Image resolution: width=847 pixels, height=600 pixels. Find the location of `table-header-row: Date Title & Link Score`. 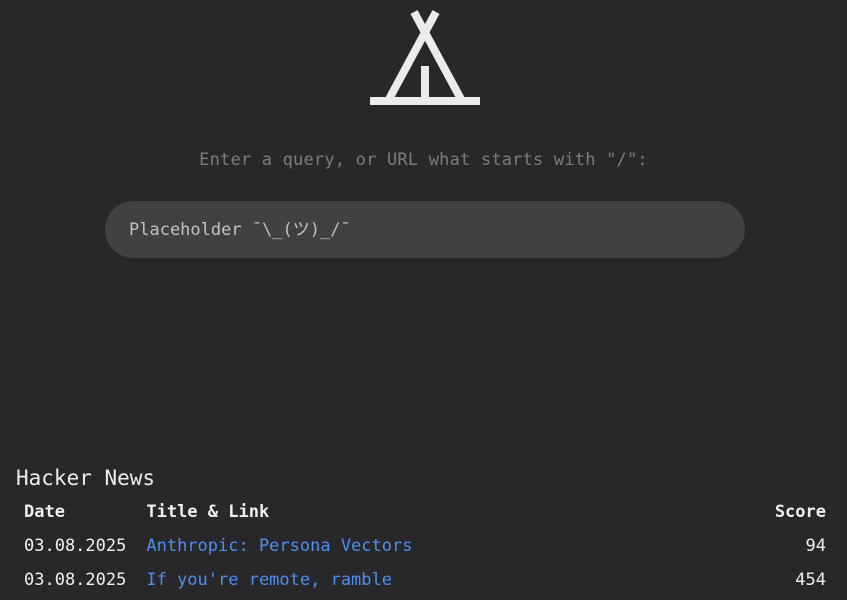

table-header-row: Date Title & Link Score is located at coordinates (425, 513).